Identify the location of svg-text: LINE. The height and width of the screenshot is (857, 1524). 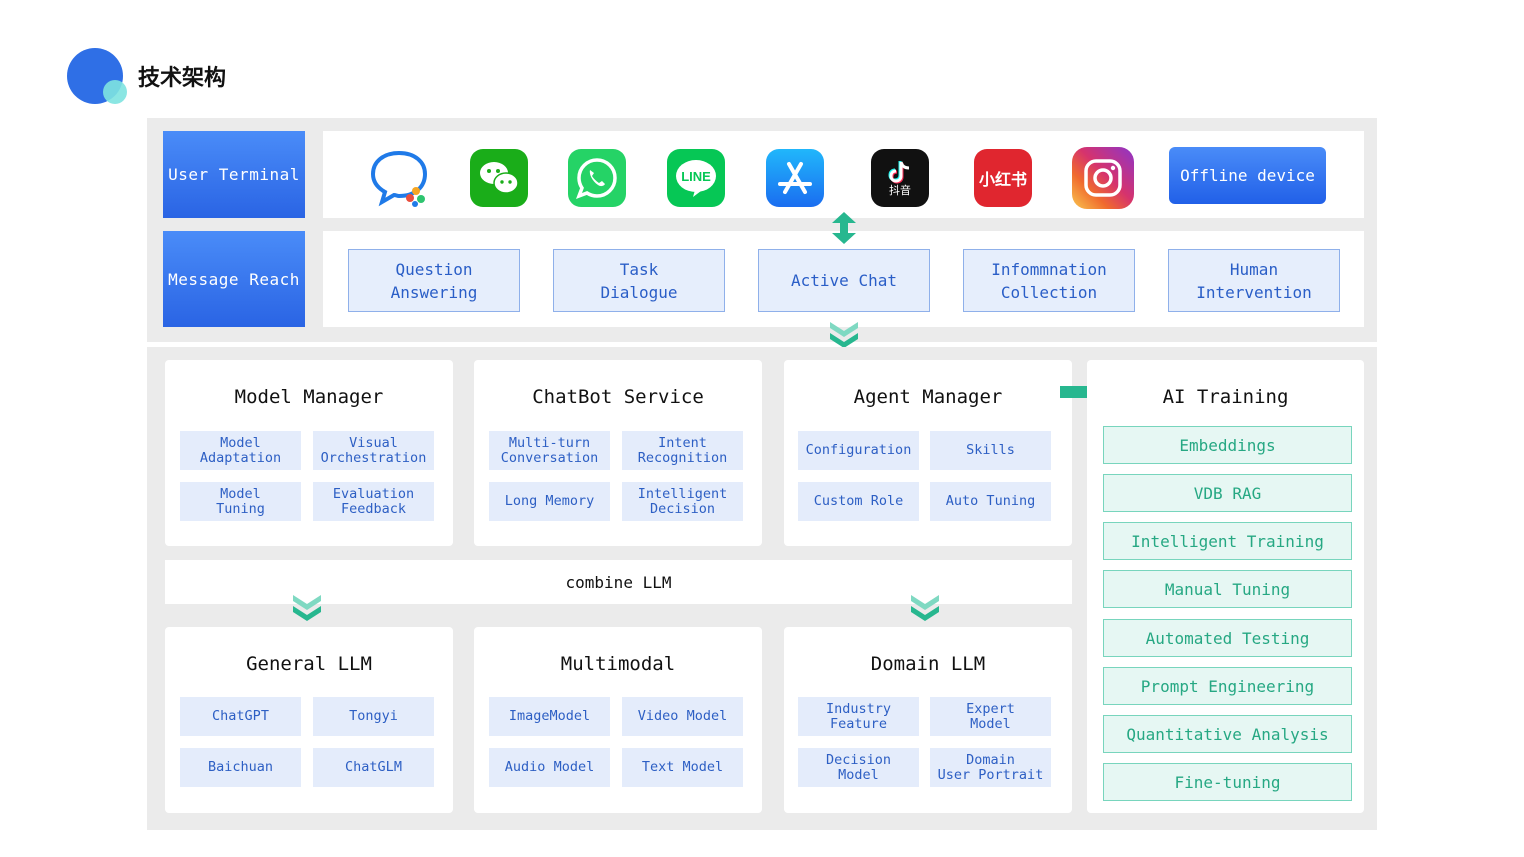
(696, 176).